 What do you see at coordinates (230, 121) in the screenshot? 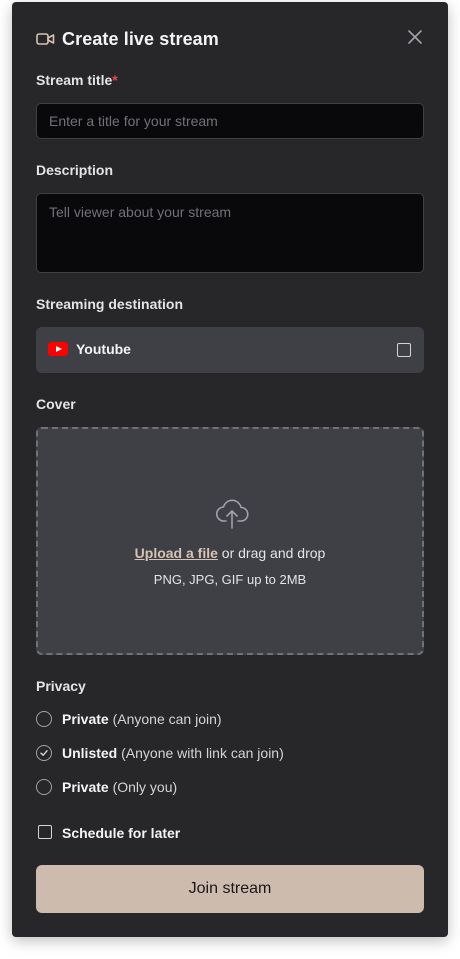
I see `stream-title-input` at bounding box center [230, 121].